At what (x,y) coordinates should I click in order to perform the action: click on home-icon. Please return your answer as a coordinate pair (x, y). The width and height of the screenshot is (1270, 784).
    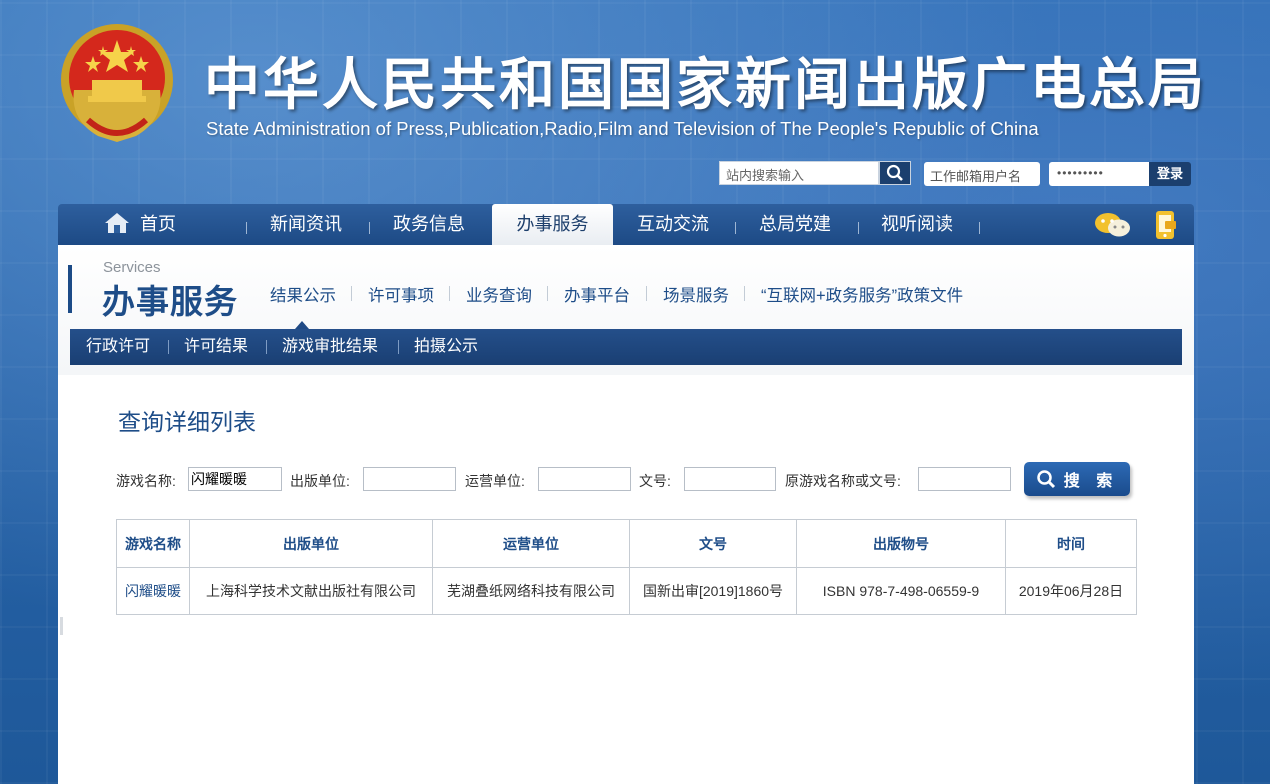
    Looking at the image, I should click on (117, 223).